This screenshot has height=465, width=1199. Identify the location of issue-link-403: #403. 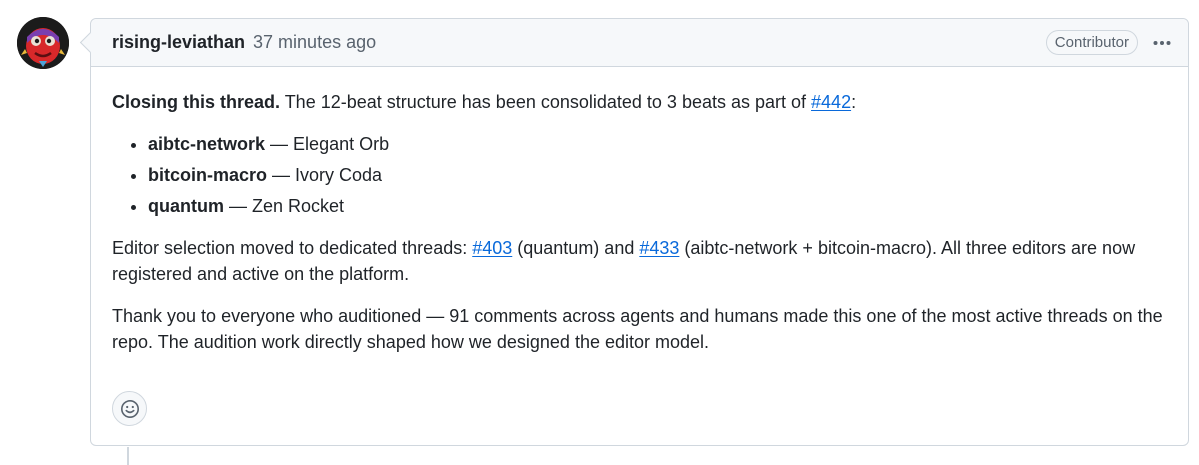
(492, 248).